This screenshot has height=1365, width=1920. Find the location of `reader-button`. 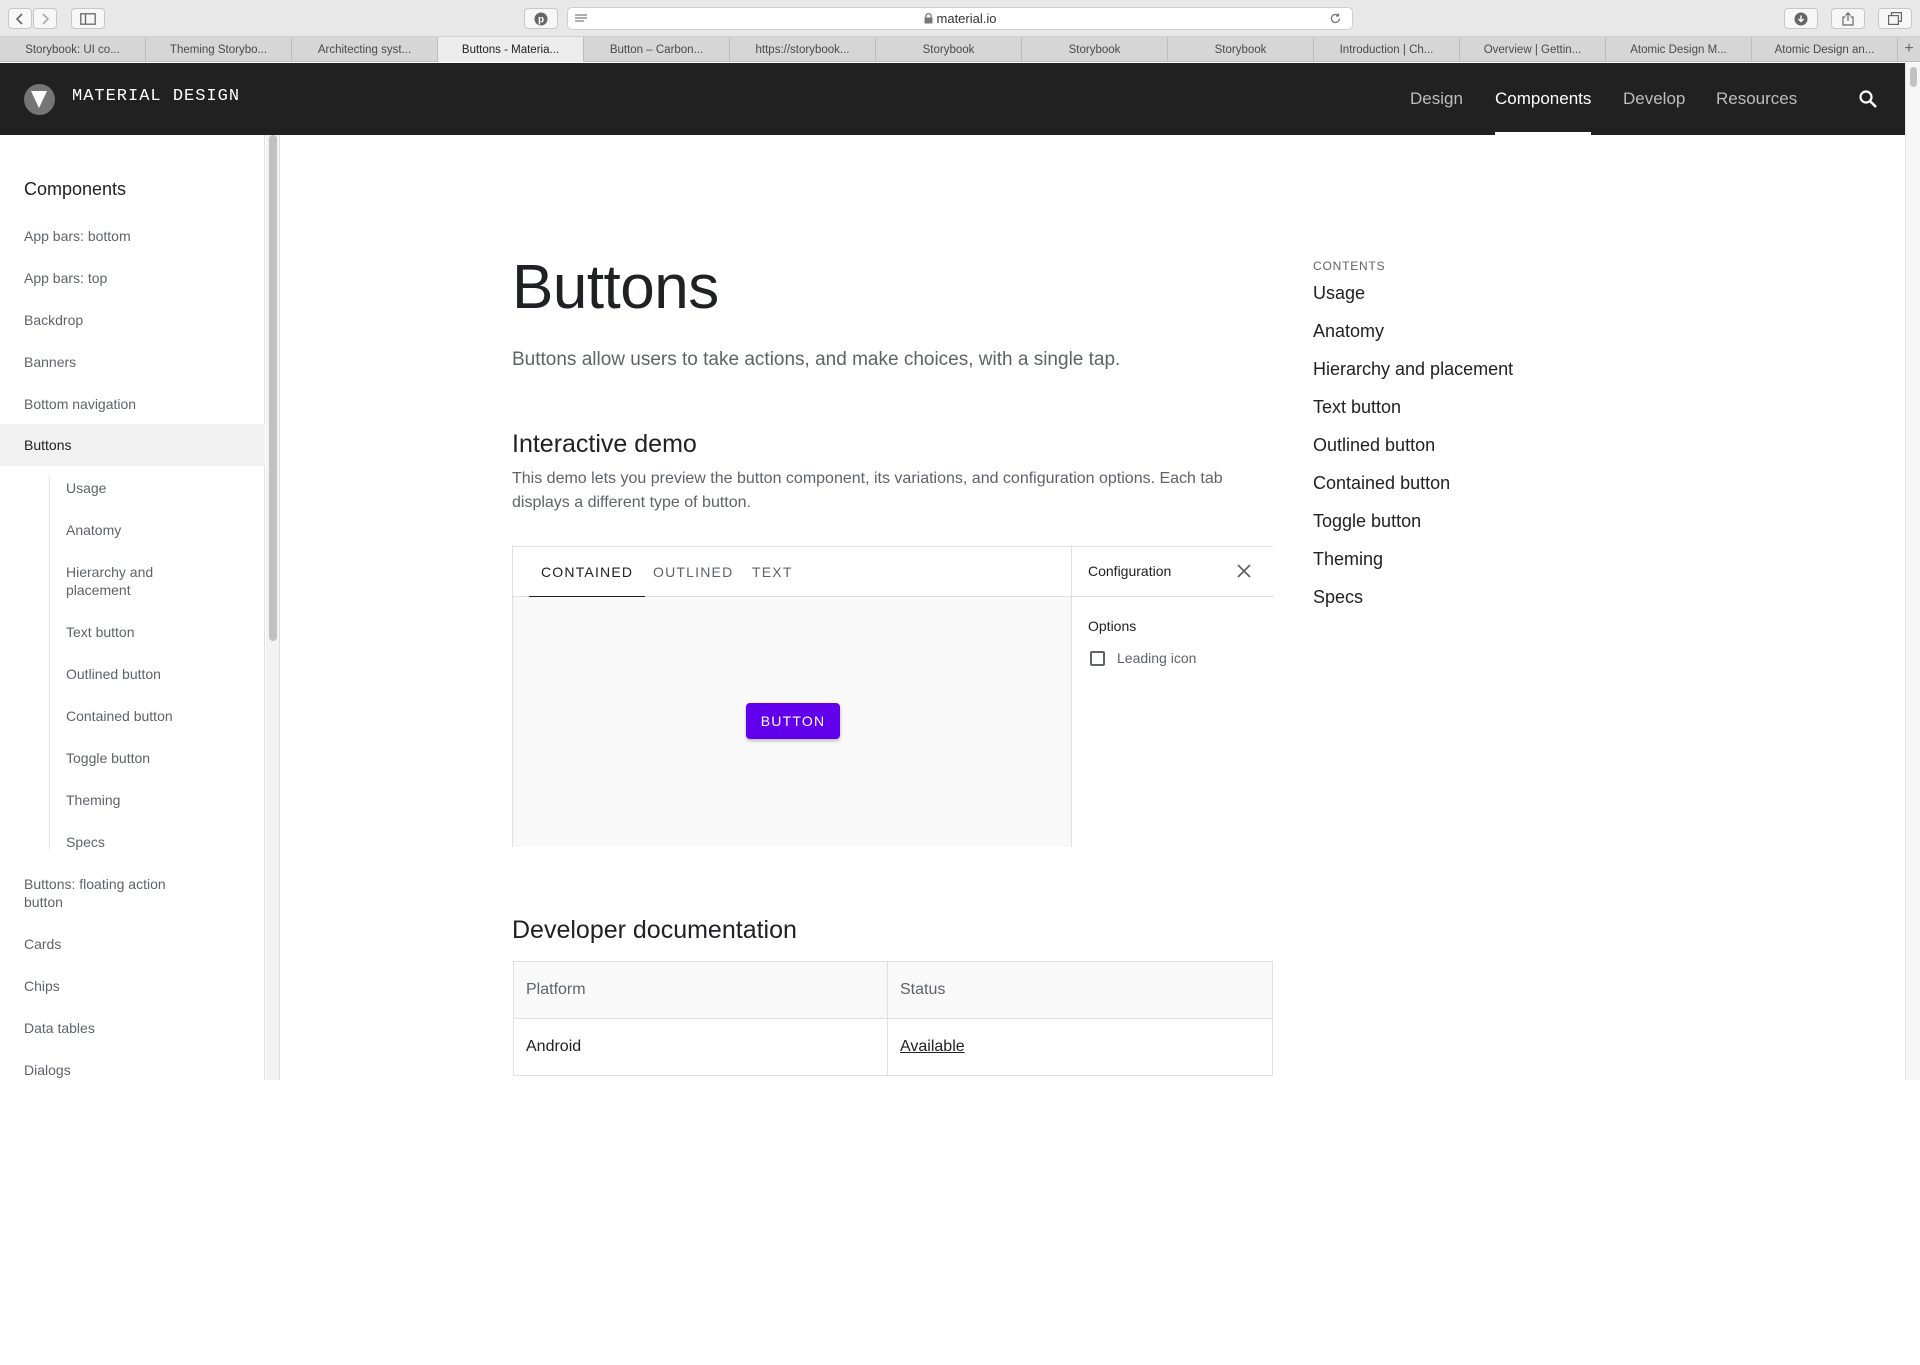

reader-button is located at coordinates (581, 18).